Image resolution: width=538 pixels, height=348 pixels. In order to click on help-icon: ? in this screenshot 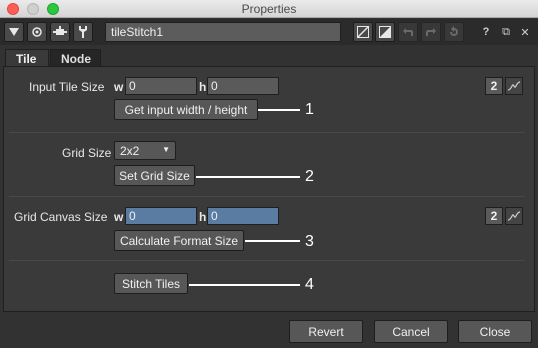, I will do `click(486, 32)`.